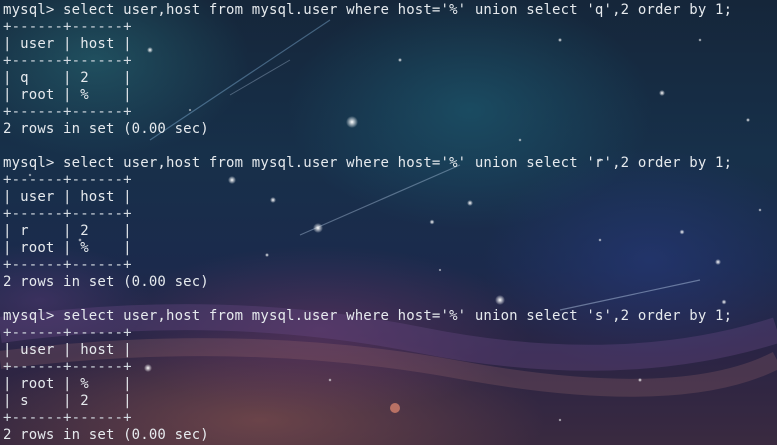 This screenshot has width=777, height=445. Describe the element at coordinates (67, 401) in the screenshot. I see `table-row: | s | 2 |` at that location.